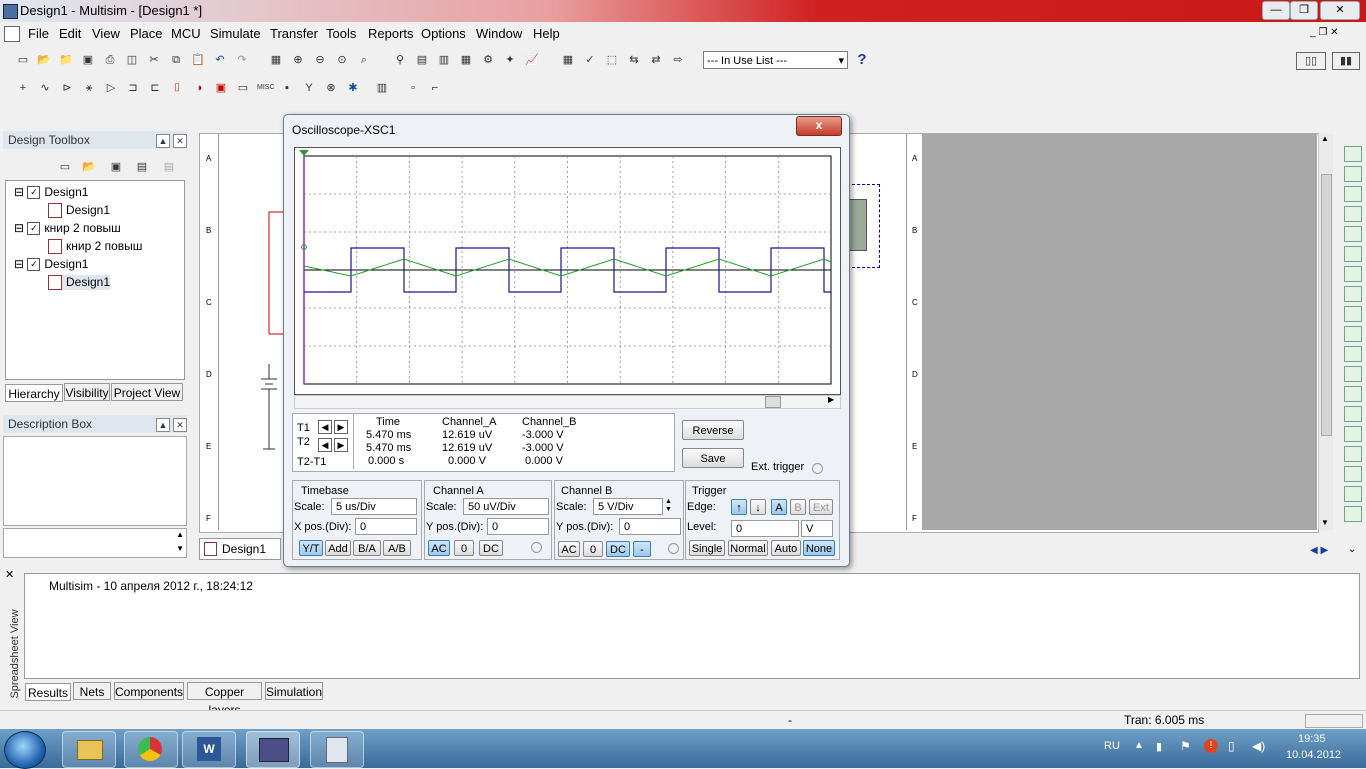 This screenshot has height=769, width=1366. I want to click on t2-right-arrow-icon: ▶, so click(341, 445).